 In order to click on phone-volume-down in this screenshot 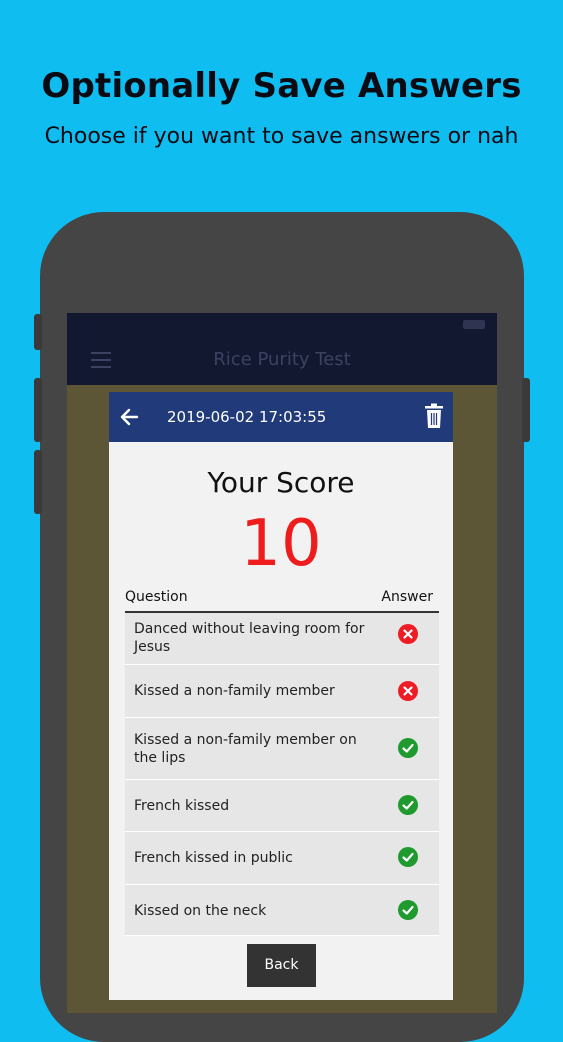, I will do `click(38, 482)`.